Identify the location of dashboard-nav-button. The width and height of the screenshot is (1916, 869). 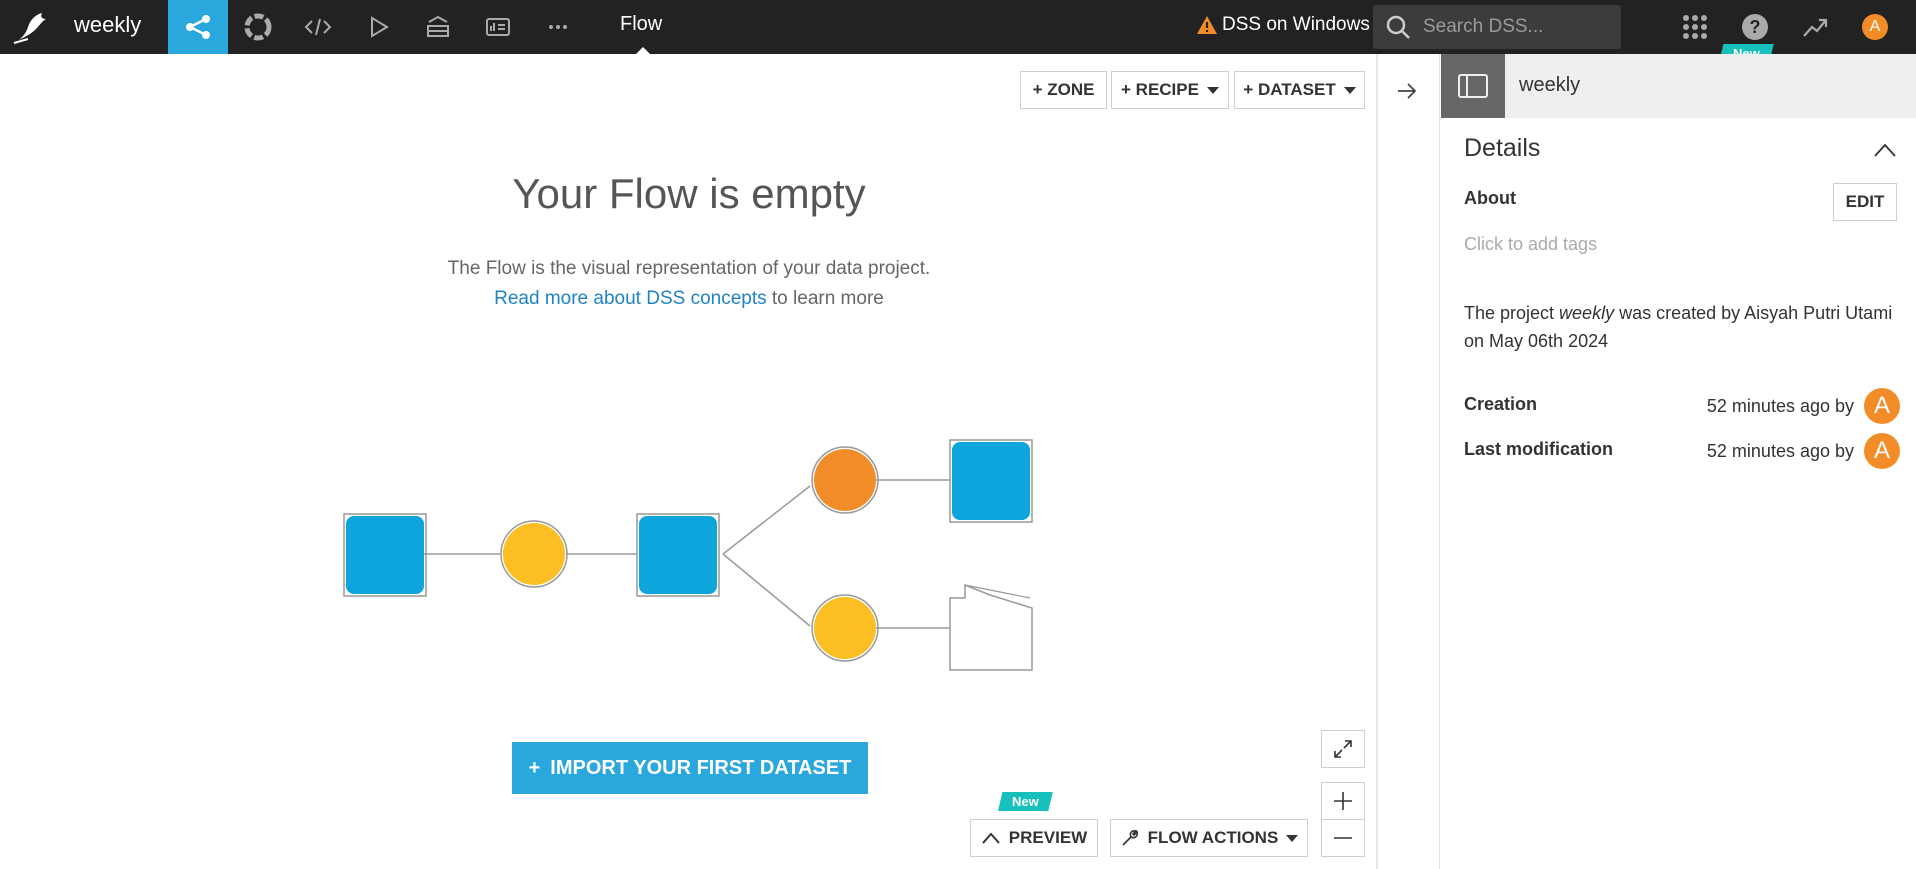
(498, 27).